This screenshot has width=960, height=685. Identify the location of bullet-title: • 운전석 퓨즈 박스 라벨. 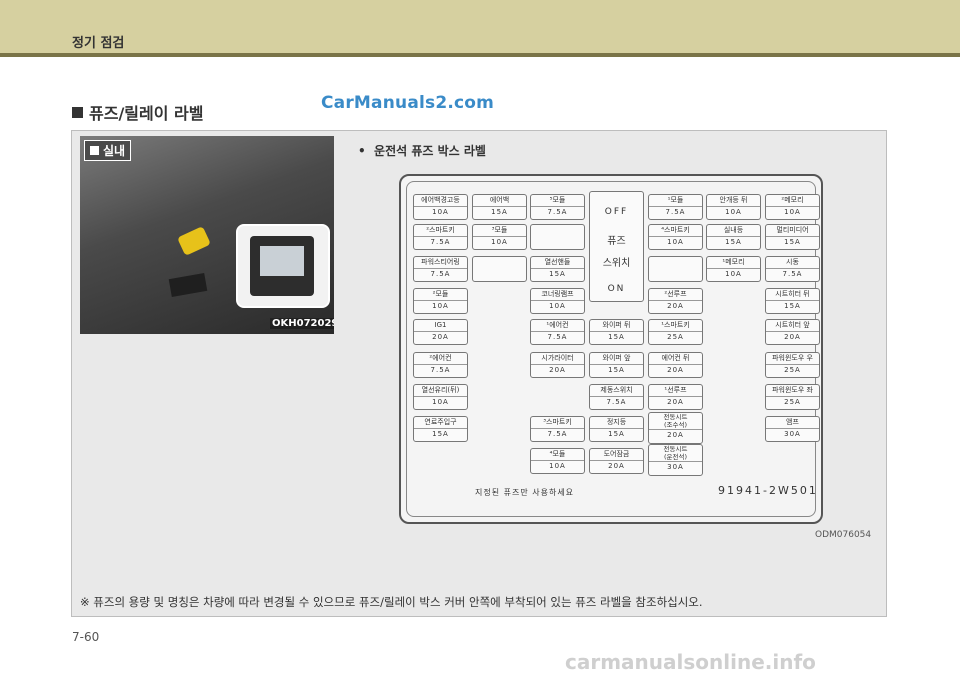
(422, 151).